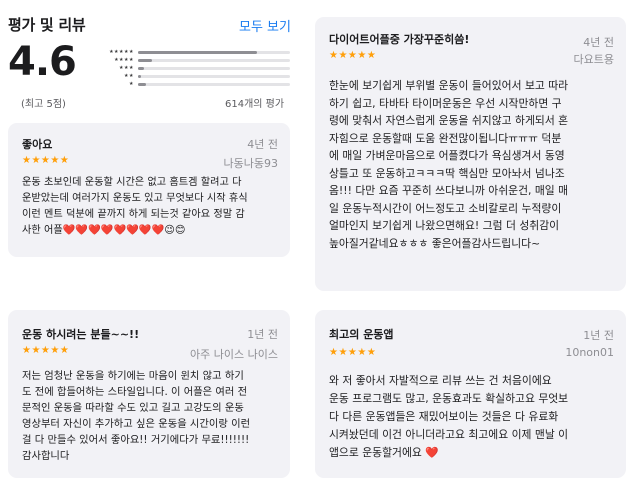 The height and width of the screenshot is (487, 640). Describe the element at coordinates (255, 104) in the screenshot. I see `rating-count: 614개의 평가` at that location.